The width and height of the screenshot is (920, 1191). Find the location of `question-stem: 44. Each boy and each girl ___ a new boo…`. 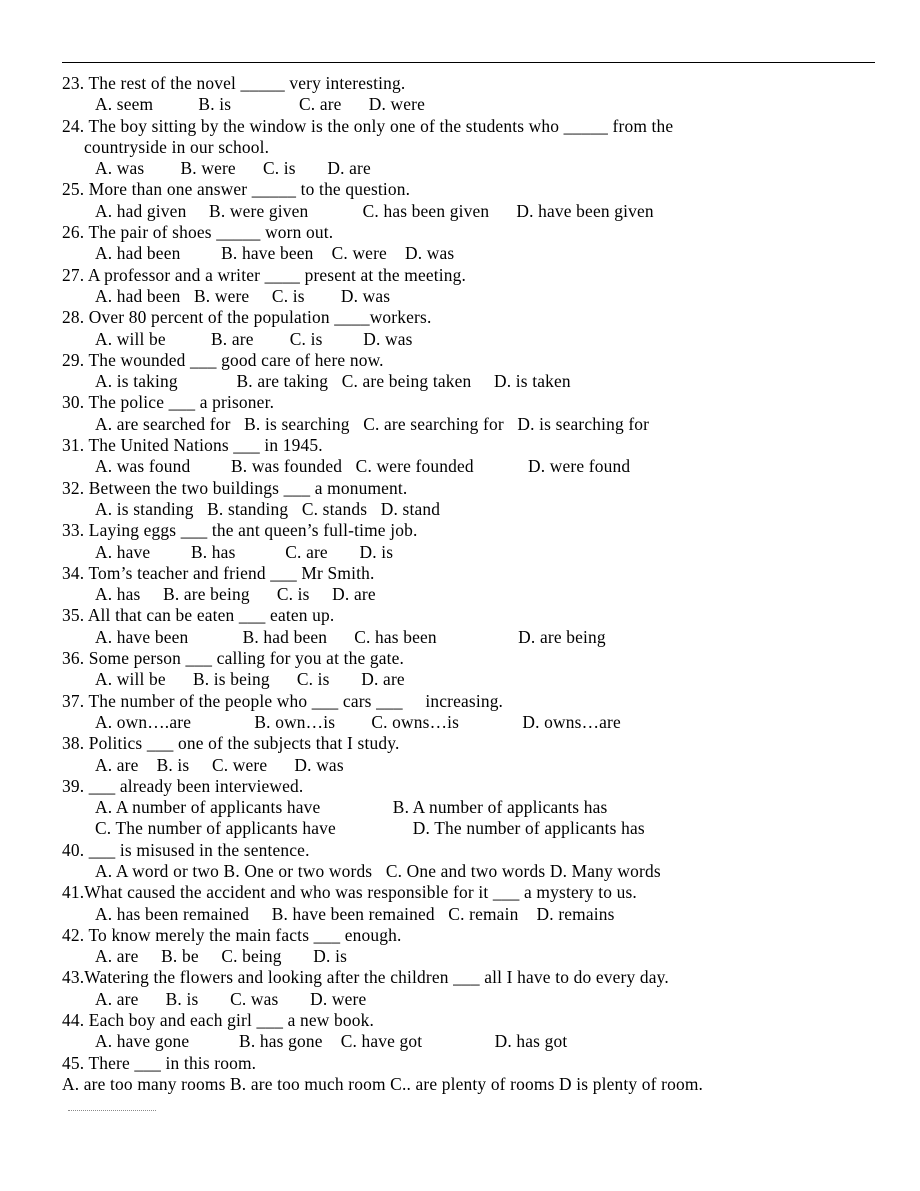

question-stem: 44. Each boy and each girl ___ a new boo… is located at coordinates (218, 1020).